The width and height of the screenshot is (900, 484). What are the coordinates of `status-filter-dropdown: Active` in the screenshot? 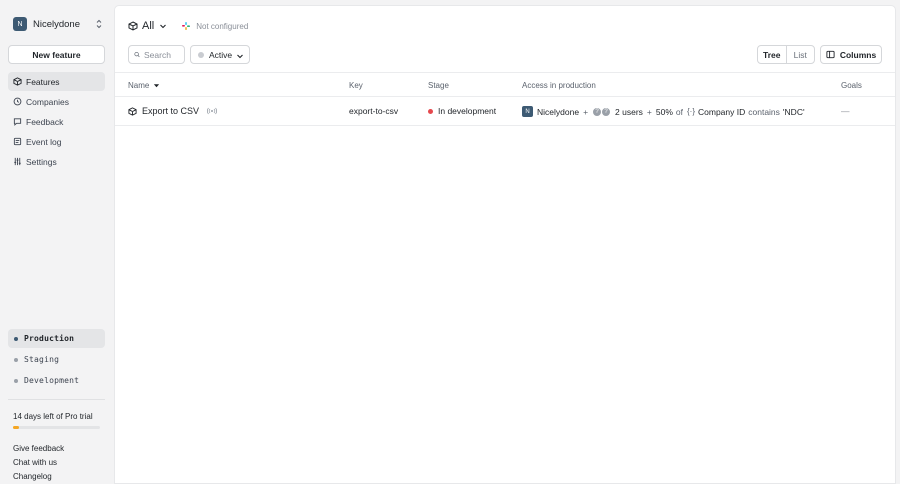 It's located at (220, 54).